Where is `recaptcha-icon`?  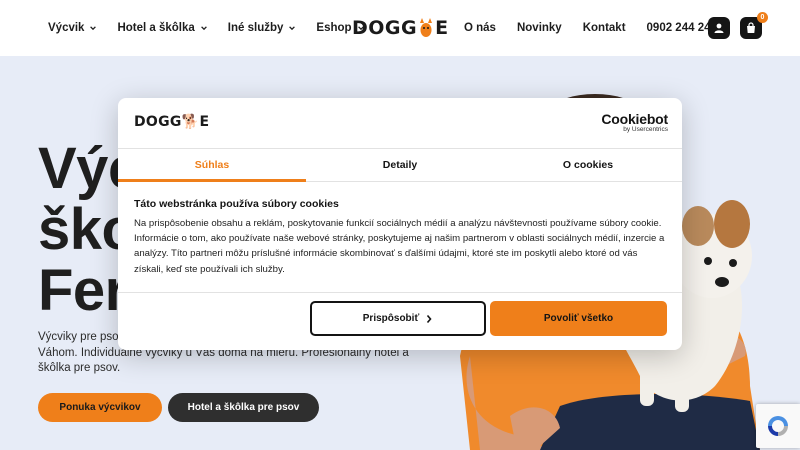 recaptcha-icon is located at coordinates (778, 426).